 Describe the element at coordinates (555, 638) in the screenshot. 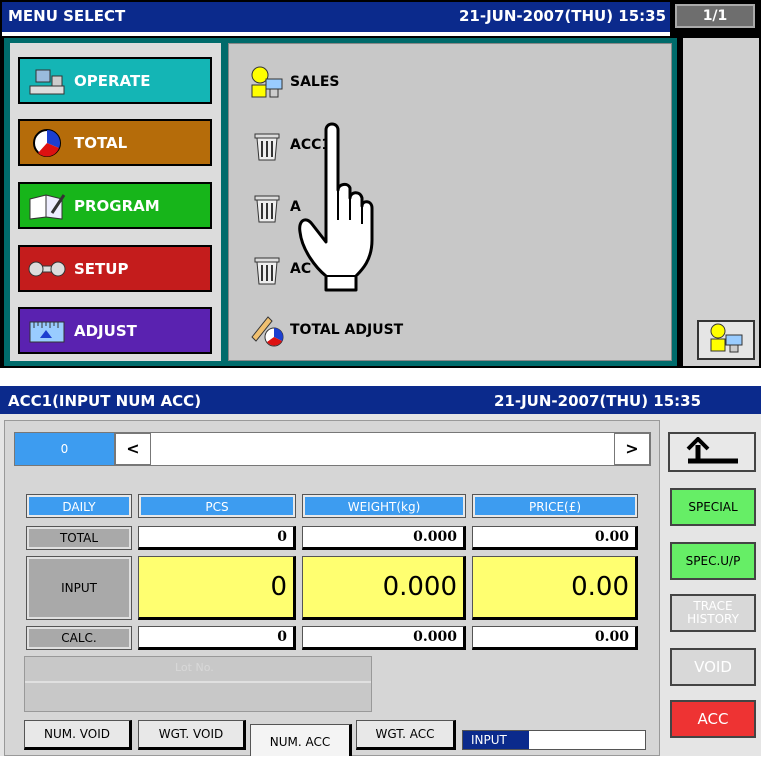

I see `calc-price-value: 0.00` at that location.